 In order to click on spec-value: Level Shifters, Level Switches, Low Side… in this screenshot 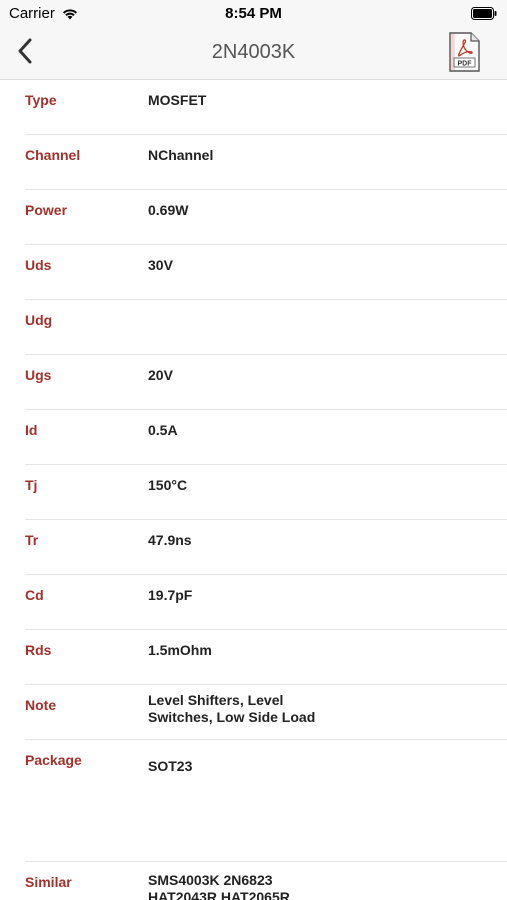, I will do `click(232, 708)`.